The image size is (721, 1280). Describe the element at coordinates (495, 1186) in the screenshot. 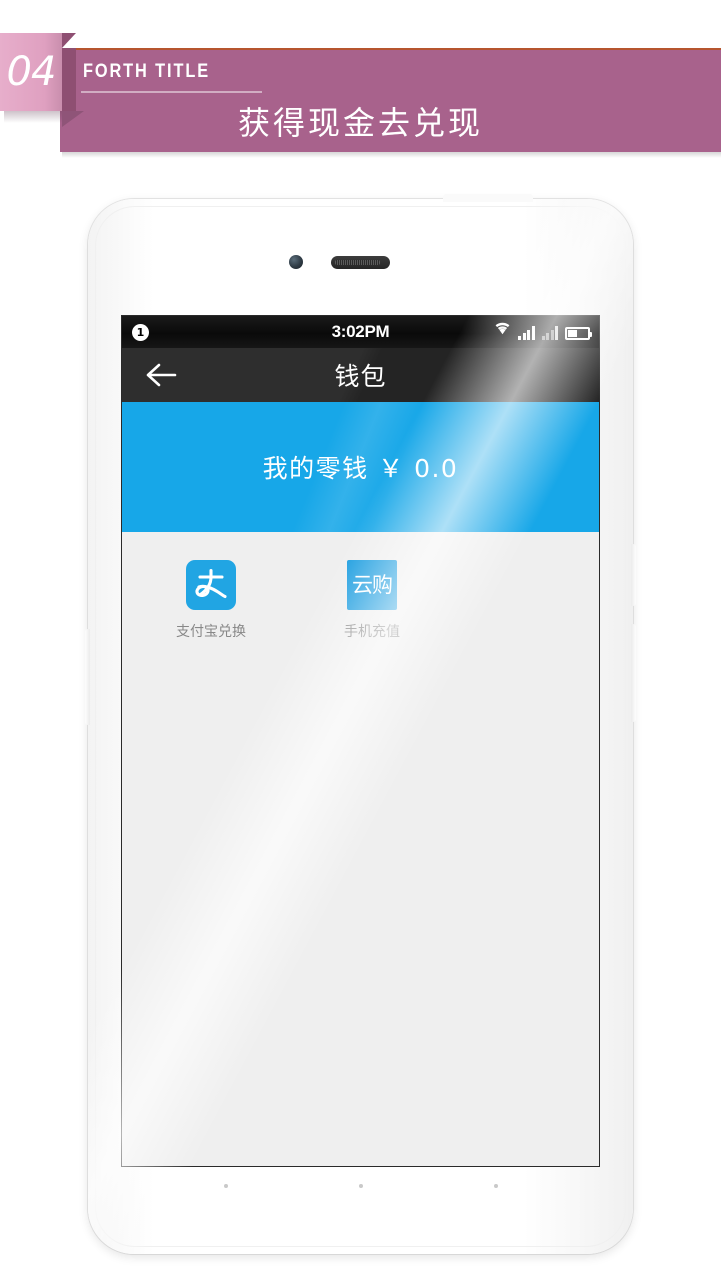

I see `nav-dot-menu` at that location.